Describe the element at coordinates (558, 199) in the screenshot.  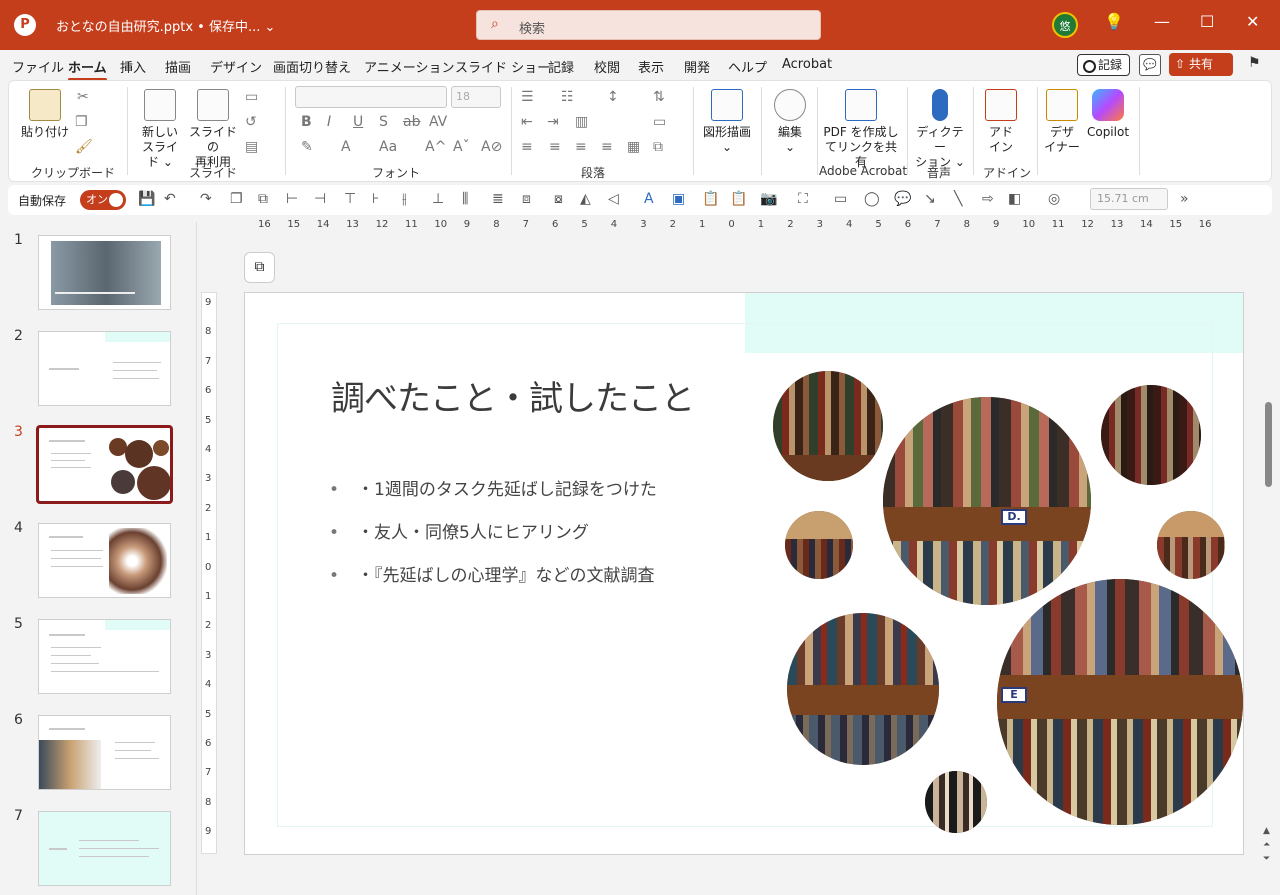
I see `send-backward-icon: ⧇` at that location.